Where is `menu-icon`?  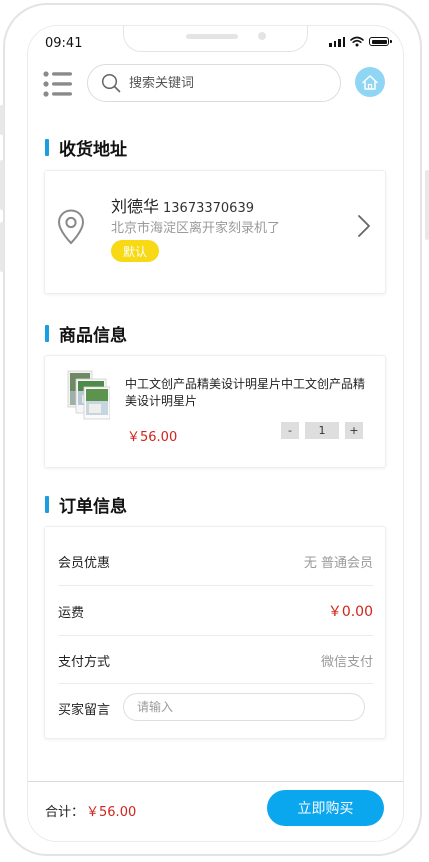 menu-icon is located at coordinates (58, 84).